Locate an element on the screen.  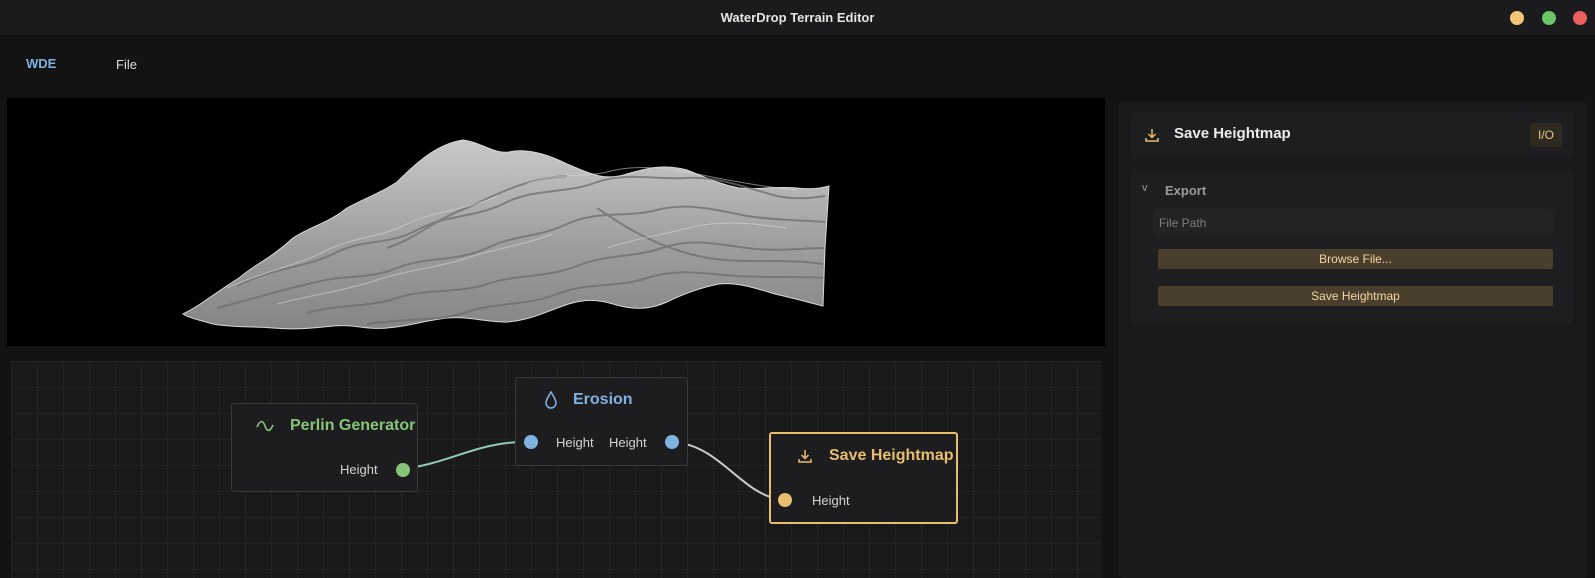
file-menu: File is located at coordinates (126, 64).